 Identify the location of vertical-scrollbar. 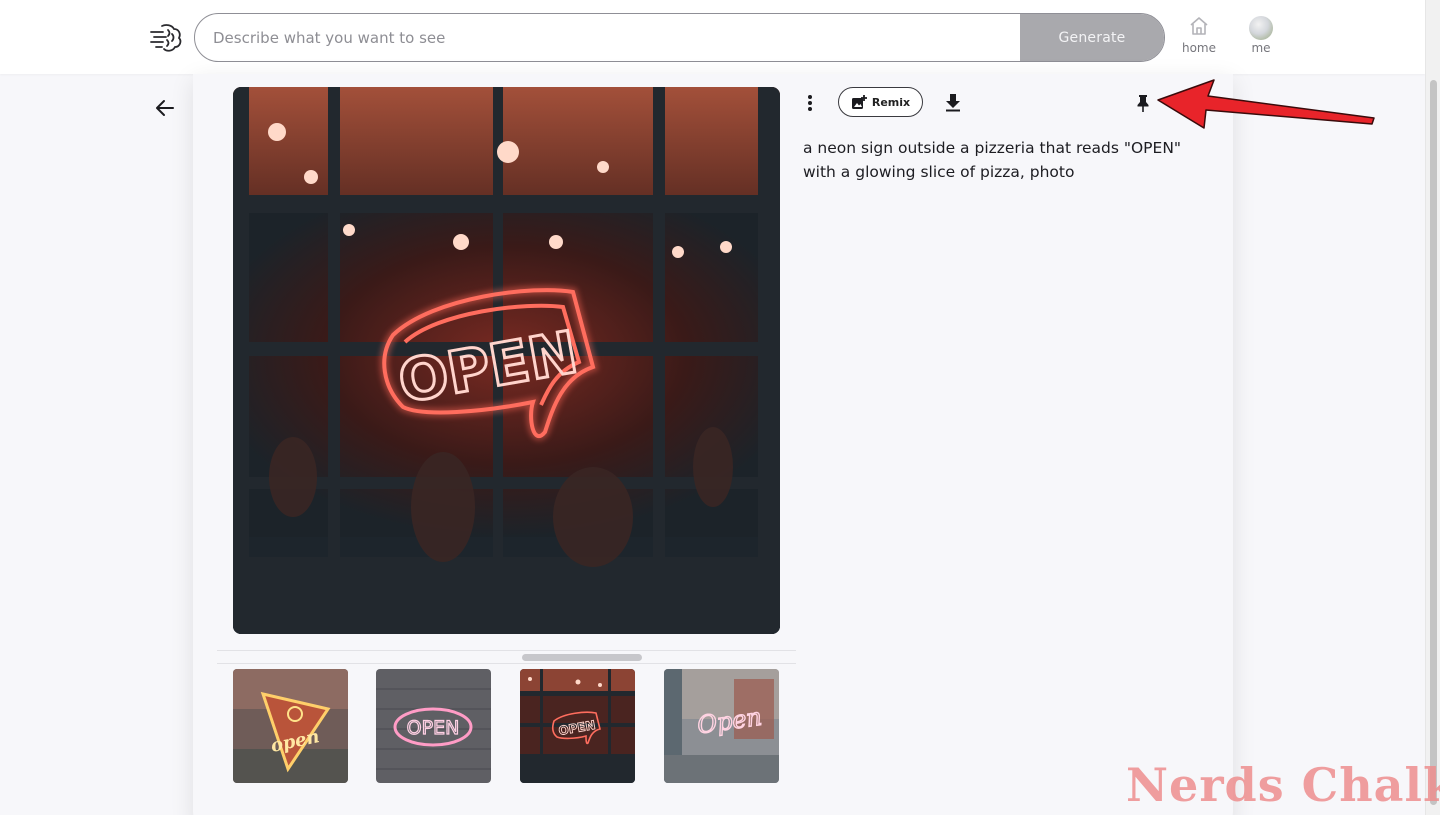
(1432, 407).